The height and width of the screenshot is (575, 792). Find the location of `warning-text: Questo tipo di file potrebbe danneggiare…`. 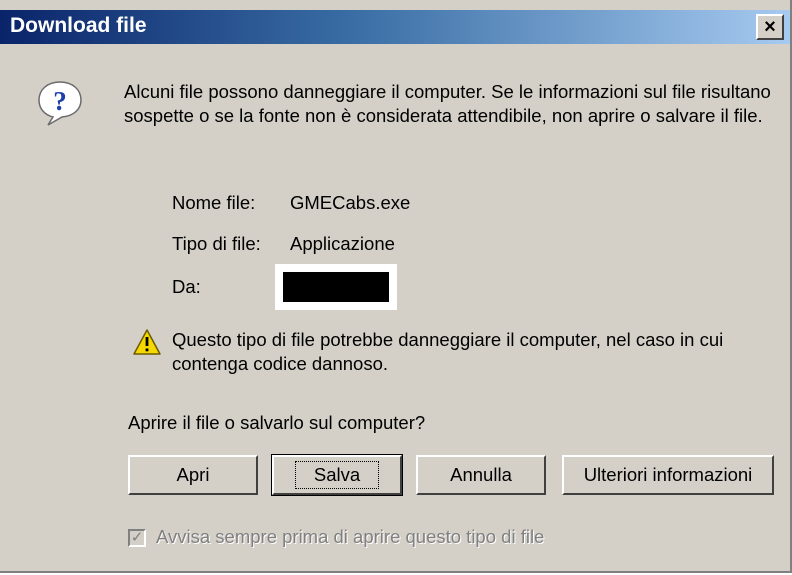

warning-text: Questo tipo di file potrebbe danneggiare… is located at coordinates (448, 351).